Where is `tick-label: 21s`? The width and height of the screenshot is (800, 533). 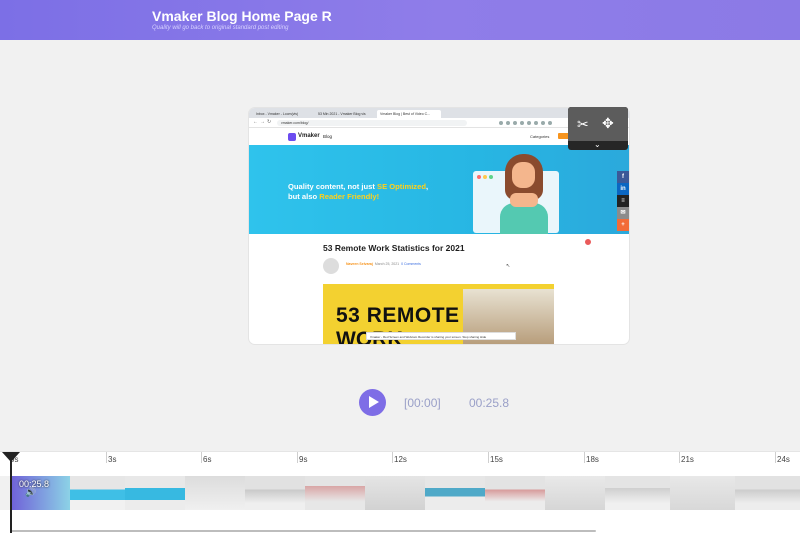
tick-label: 21s is located at coordinates (687, 459).